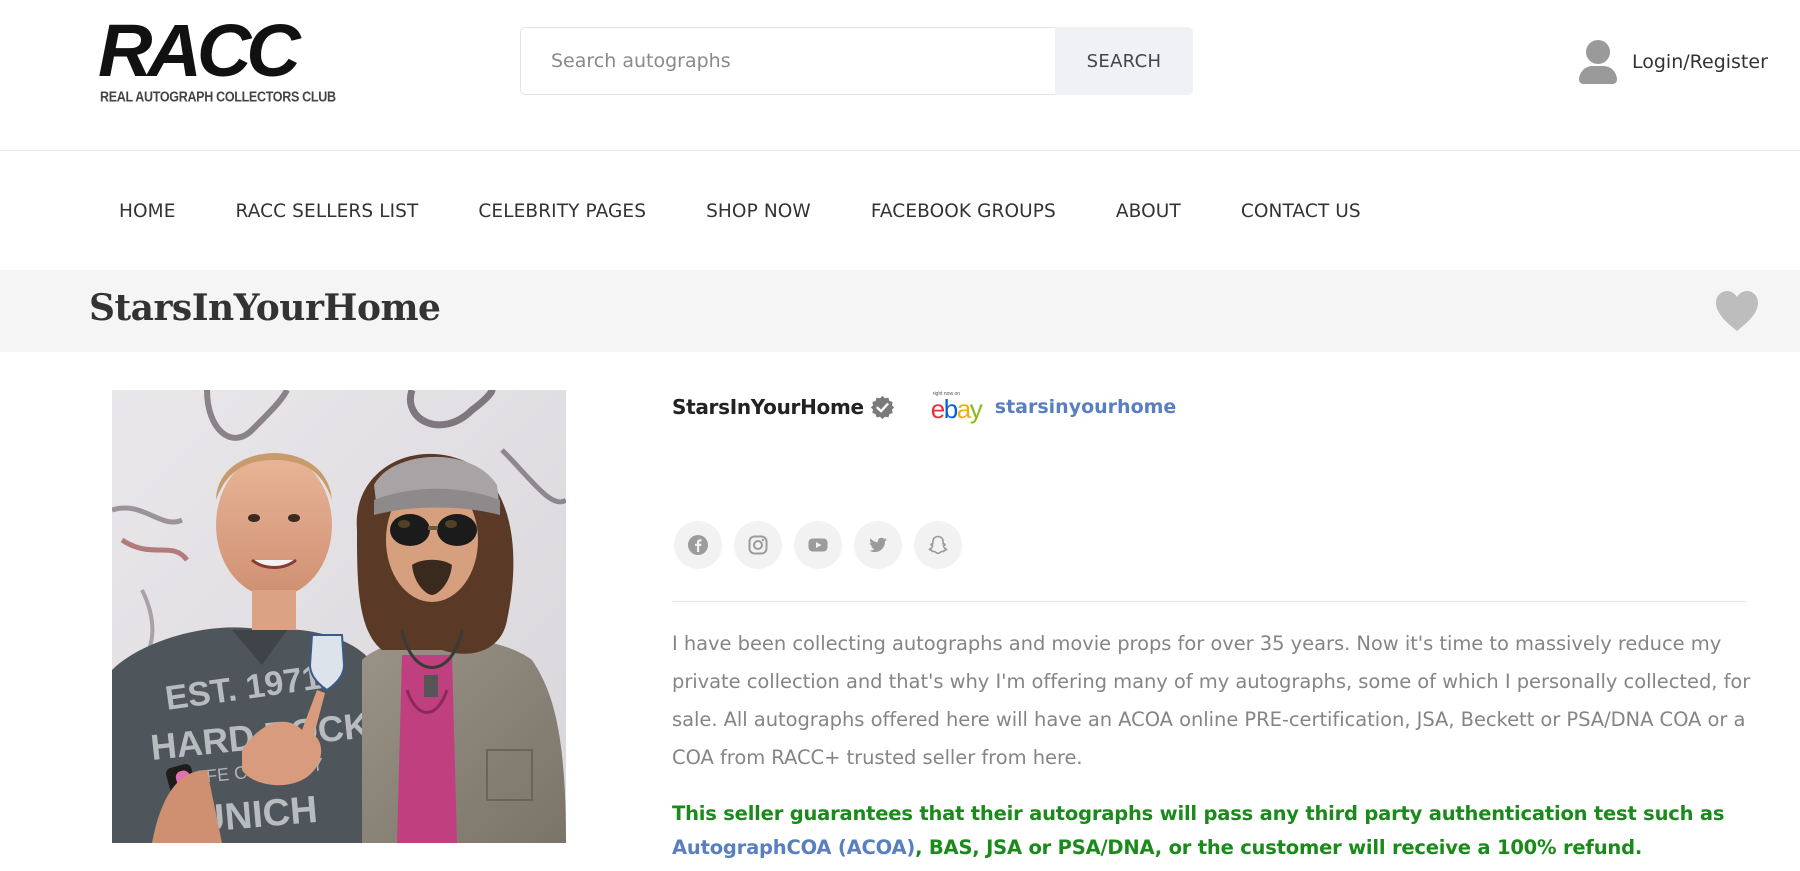 The image size is (1800, 871). I want to click on racc-logo: RACC REAL AUTOGRAPH COLLECTORS CLUB, so click(217, 61).